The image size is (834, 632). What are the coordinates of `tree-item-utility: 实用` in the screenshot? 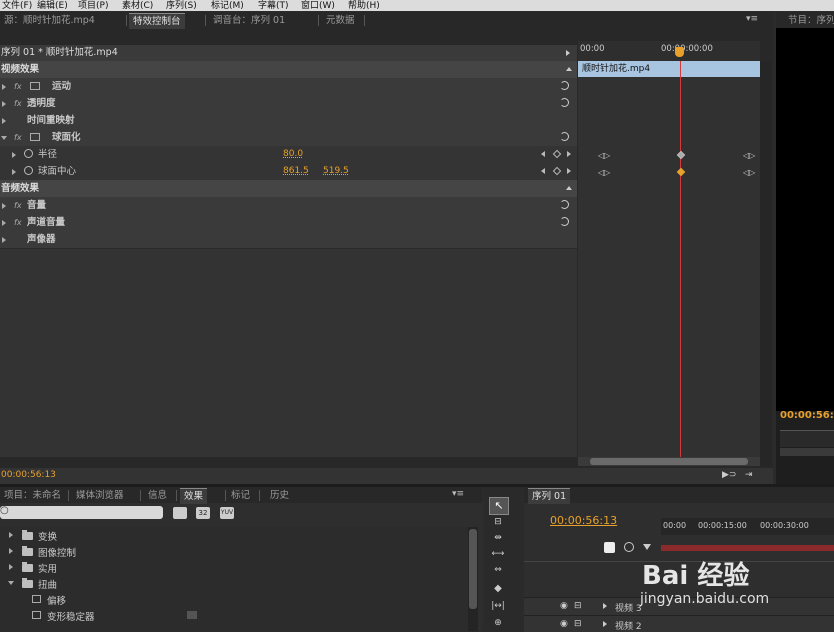 It's located at (234, 567).